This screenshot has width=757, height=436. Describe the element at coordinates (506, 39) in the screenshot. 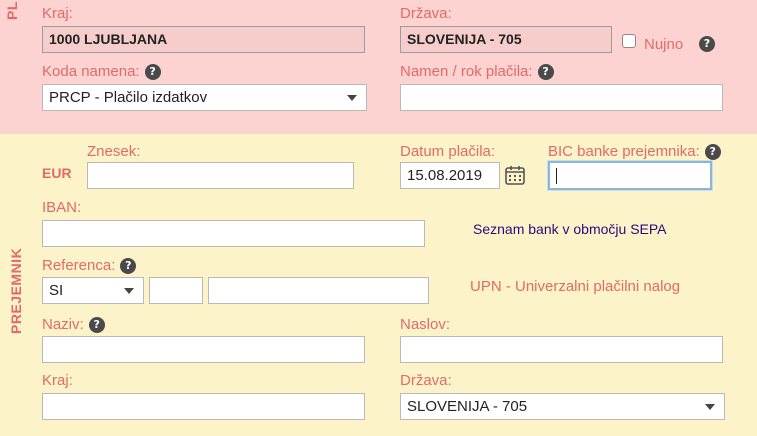

I see `payer-country-field: SLOVENIJA - 705` at that location.